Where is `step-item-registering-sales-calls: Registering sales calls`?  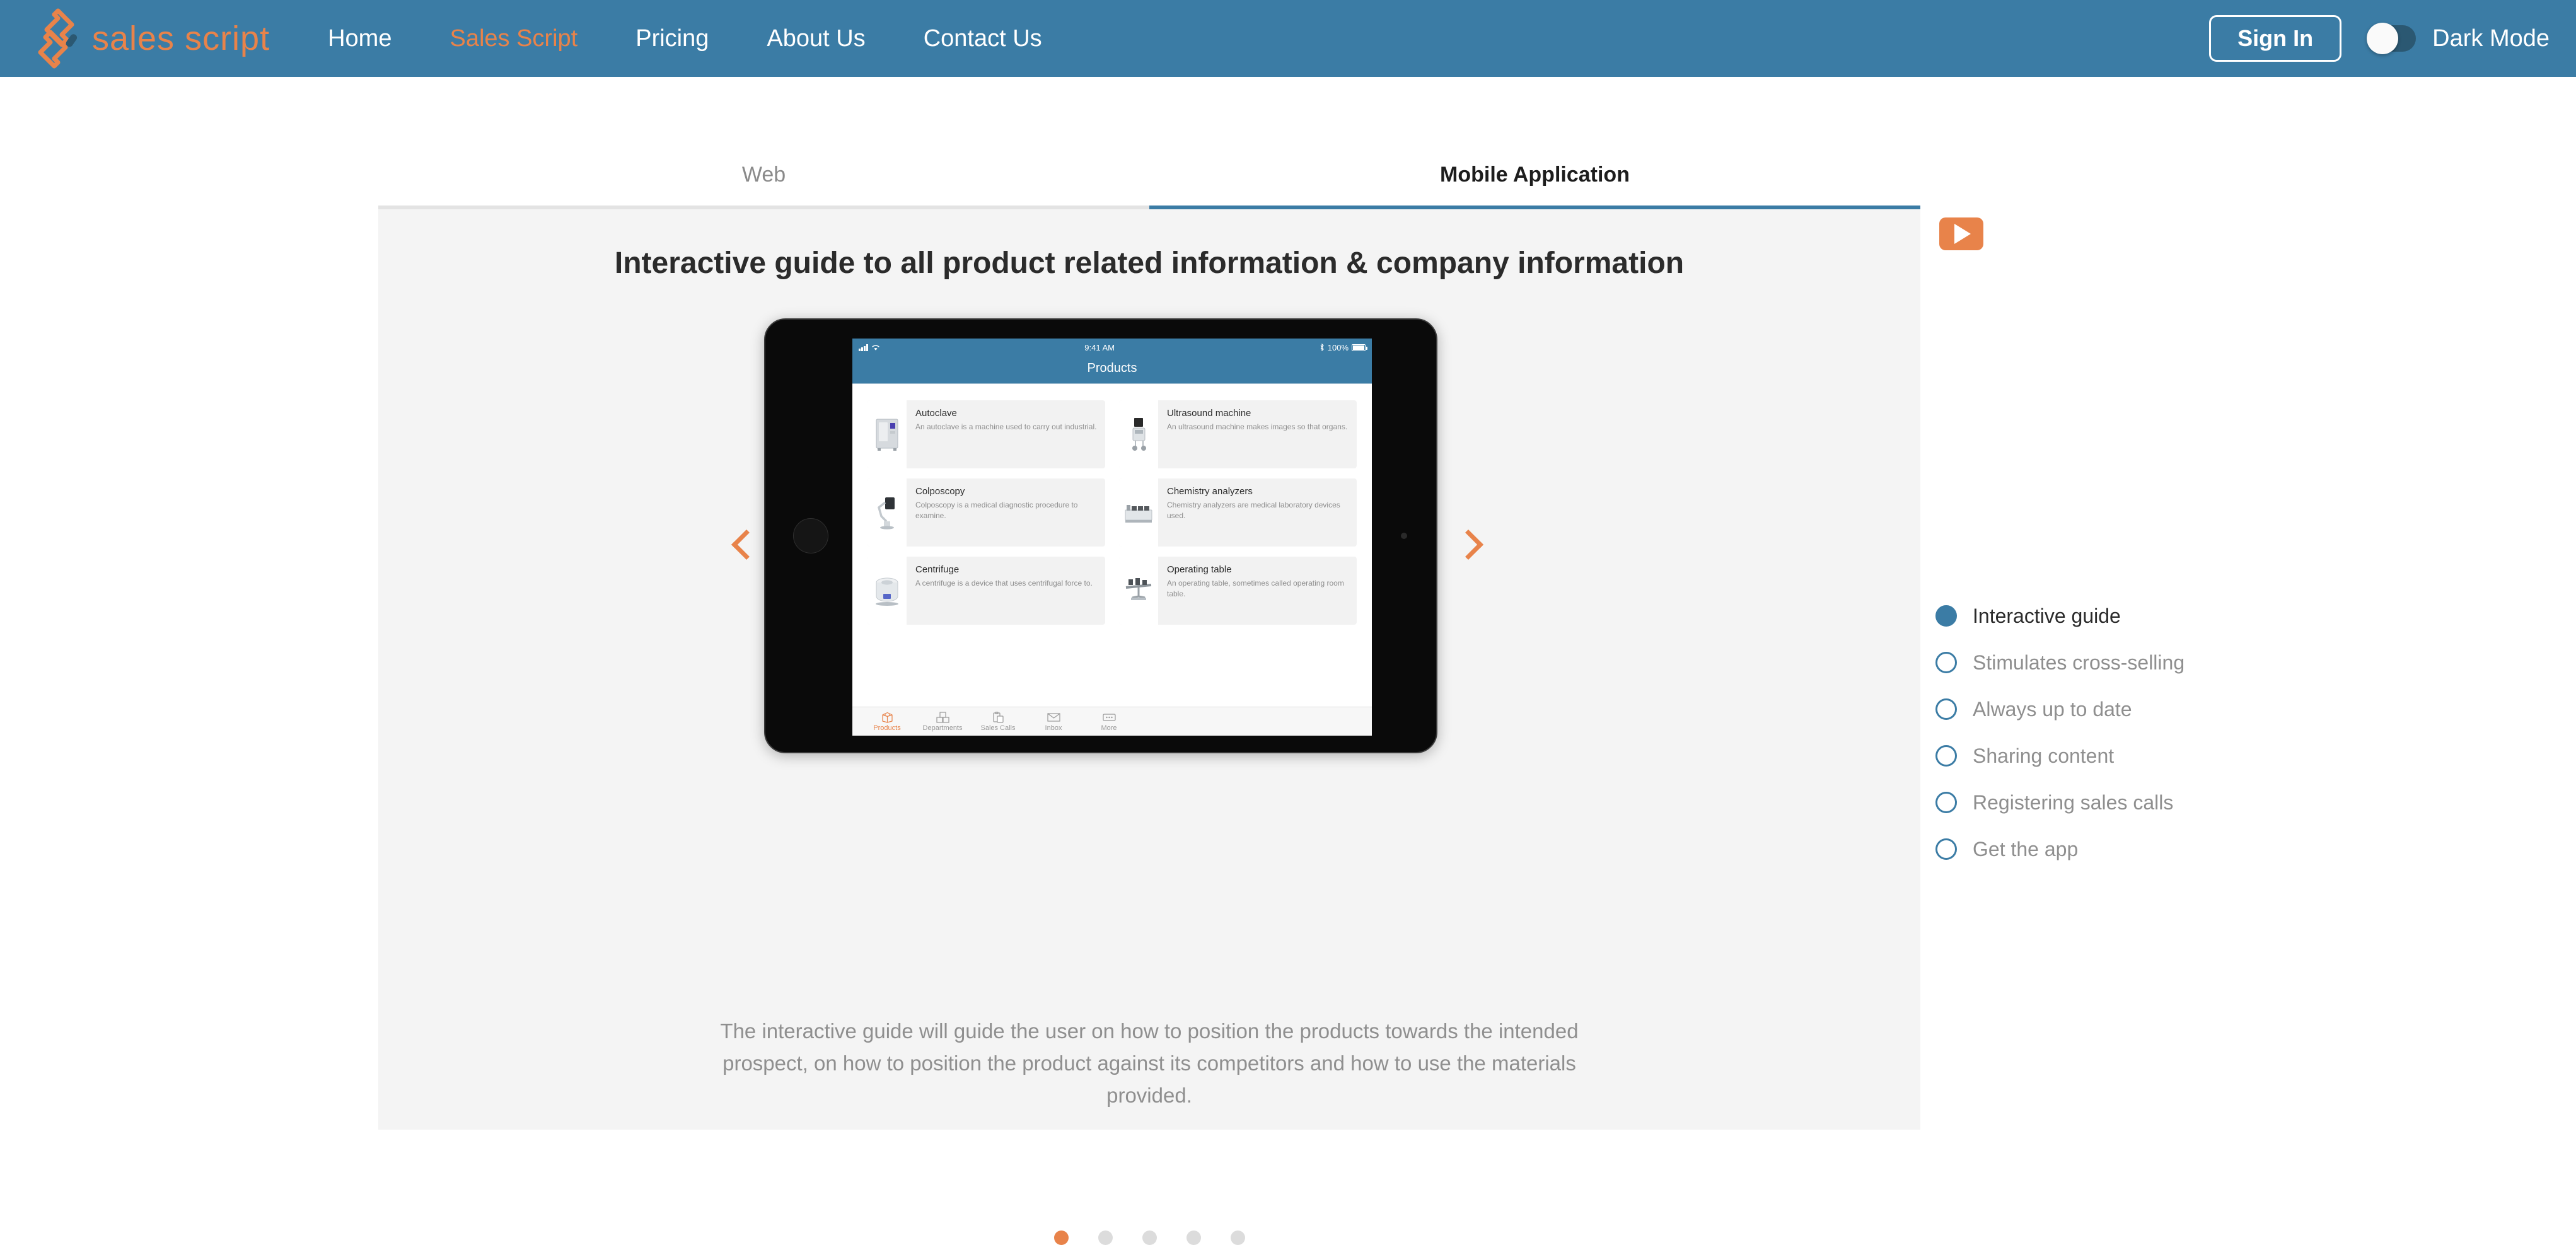 step-item-registering-sales-calls: Registering sales calls is located at coordinates (2059, 802).